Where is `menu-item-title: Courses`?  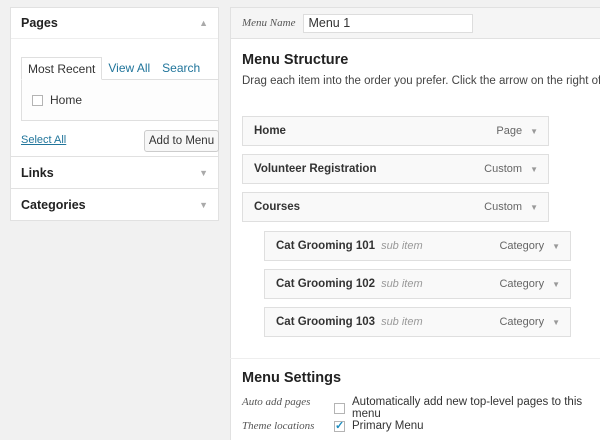 menu-item-title: Courses is located at coordinates (277, 207).